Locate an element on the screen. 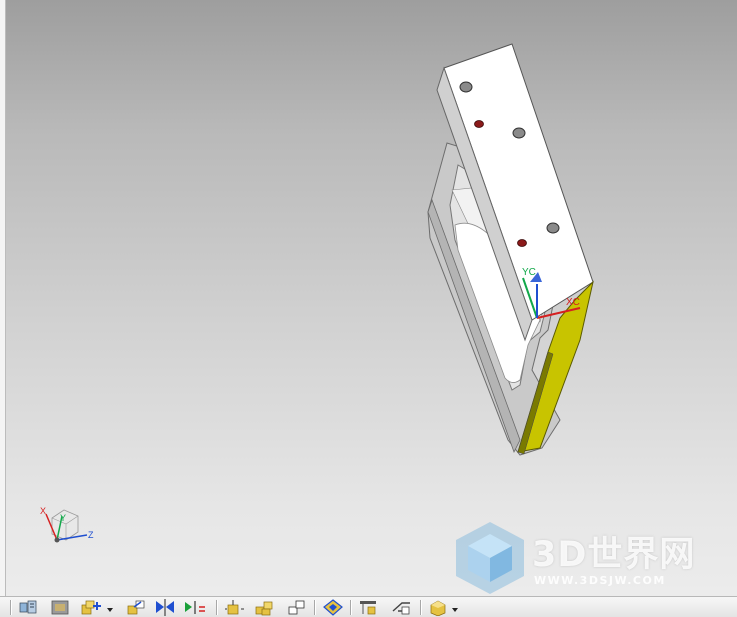 This screenshot has height=617, width=737. triad-x-label: X is located at coordinates (43, 511).